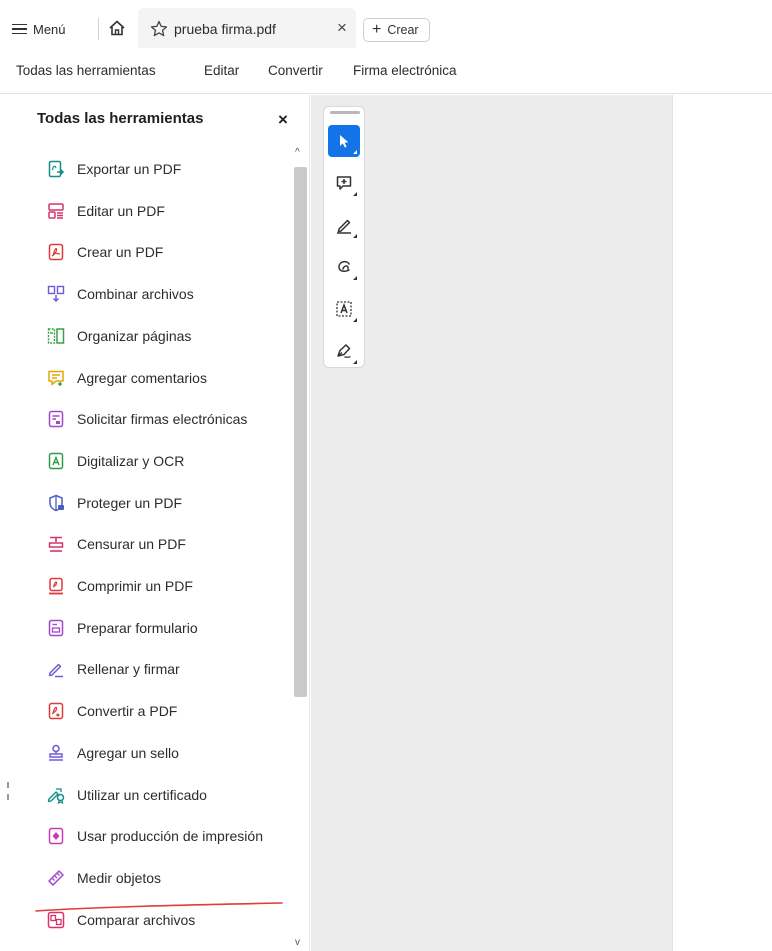  What do you see at coordinates (135, 294) in the screenshot?
I see `tool-item-label: Combinar archivos` at bounding box center [135, 294].